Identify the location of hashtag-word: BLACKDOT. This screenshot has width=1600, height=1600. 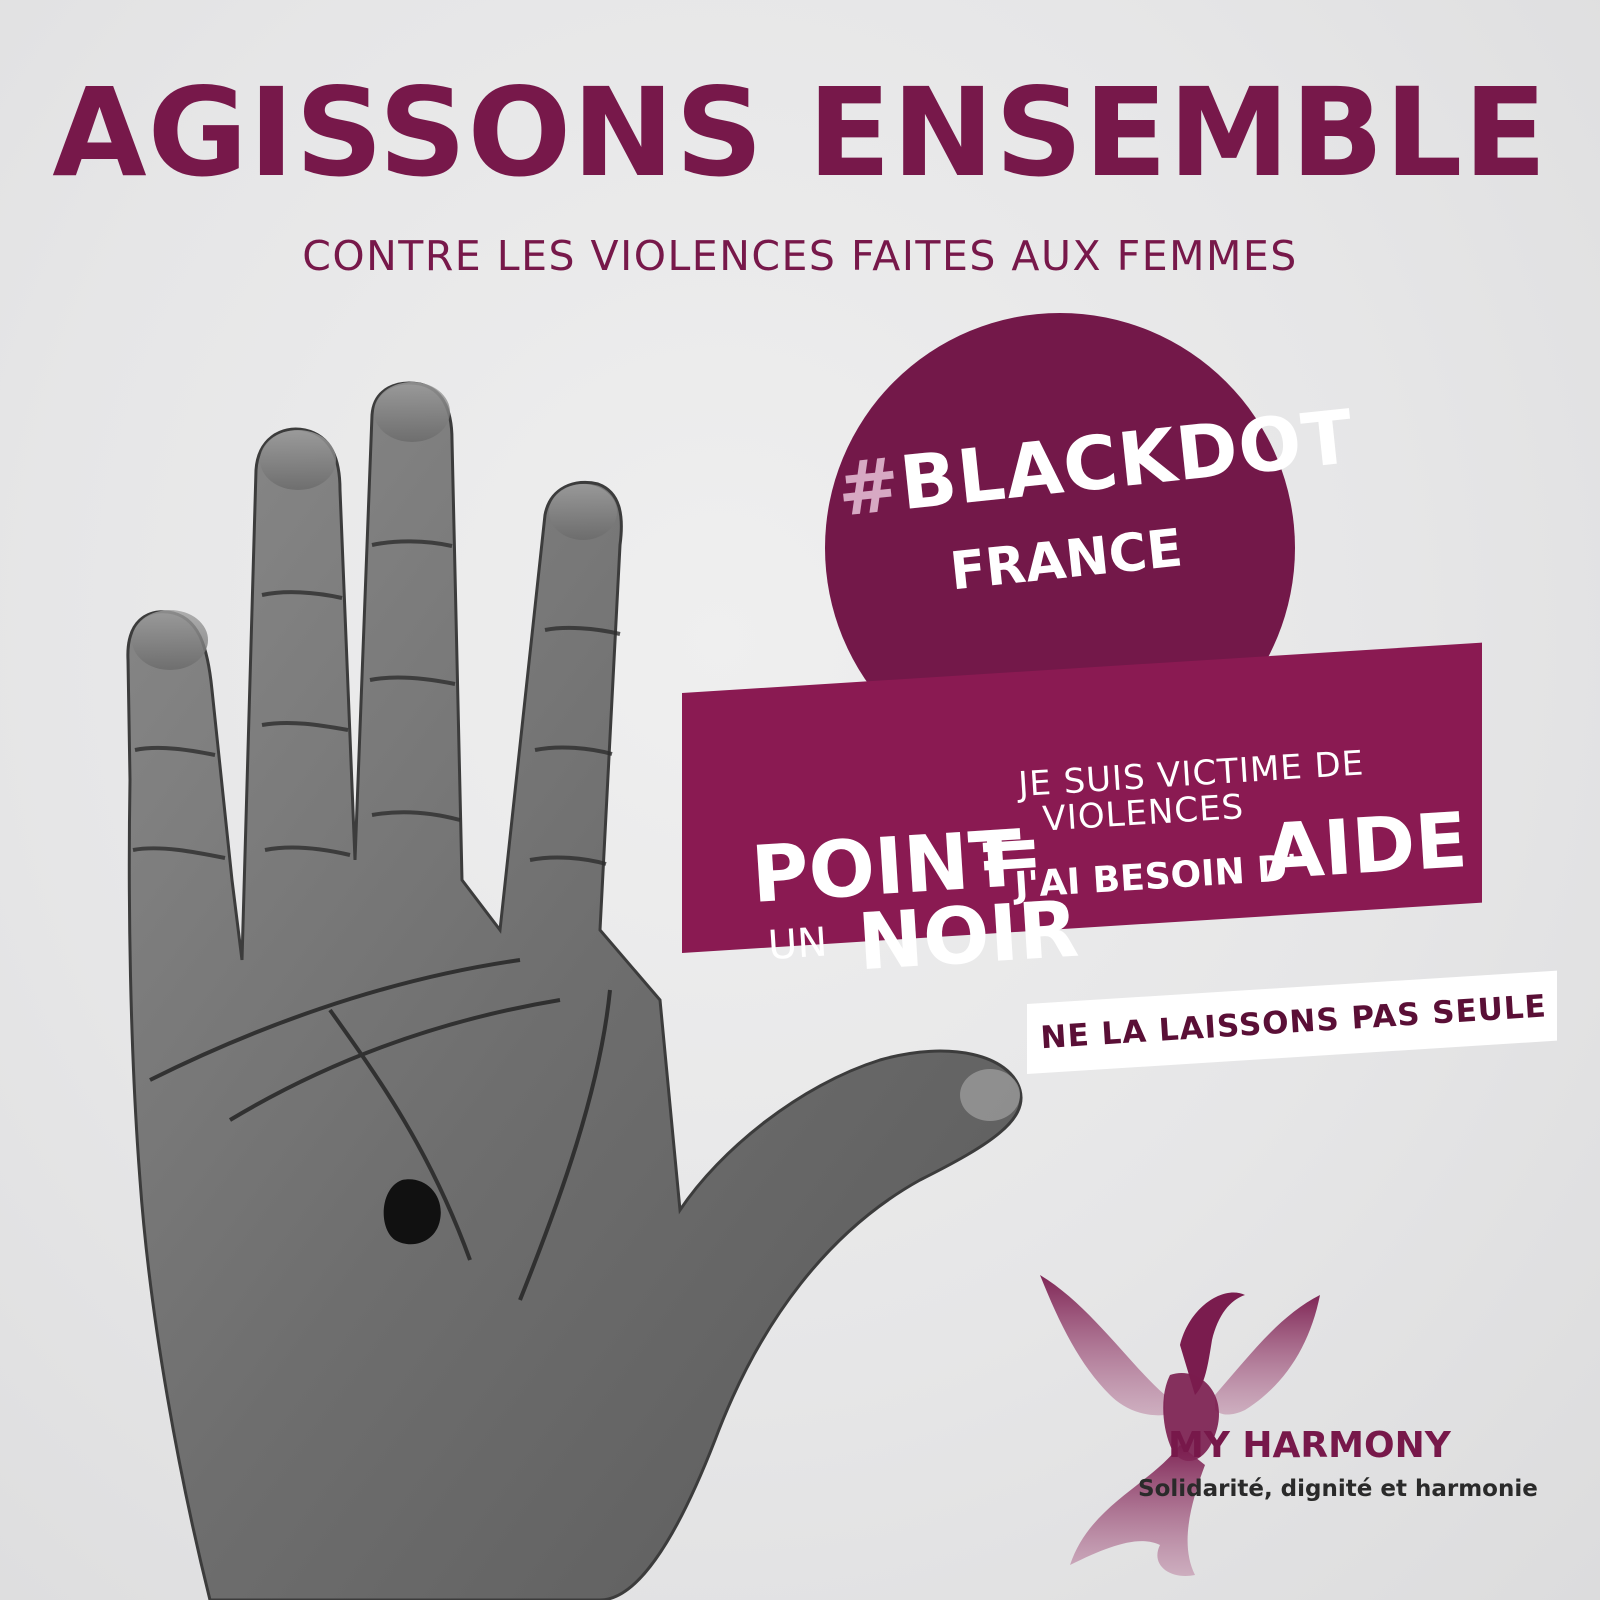
(1126, 460).